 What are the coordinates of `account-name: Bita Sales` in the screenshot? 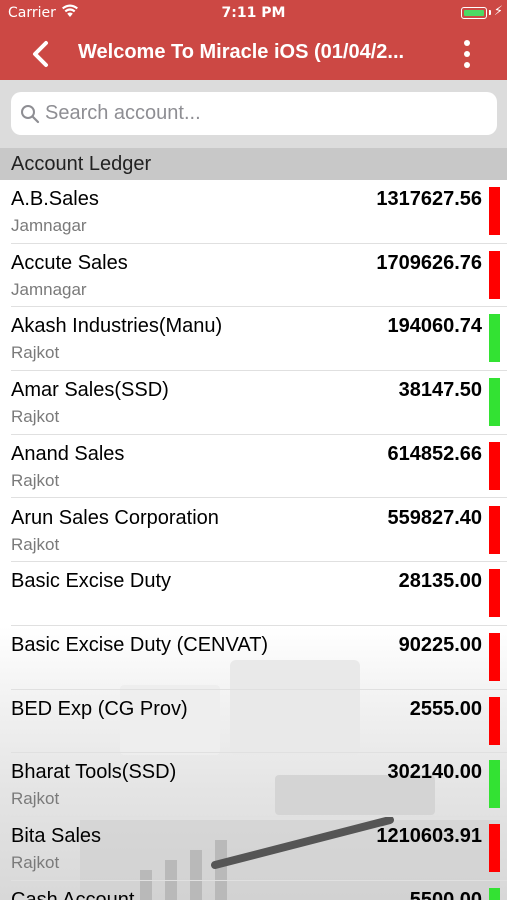 It's located at (56, 836).